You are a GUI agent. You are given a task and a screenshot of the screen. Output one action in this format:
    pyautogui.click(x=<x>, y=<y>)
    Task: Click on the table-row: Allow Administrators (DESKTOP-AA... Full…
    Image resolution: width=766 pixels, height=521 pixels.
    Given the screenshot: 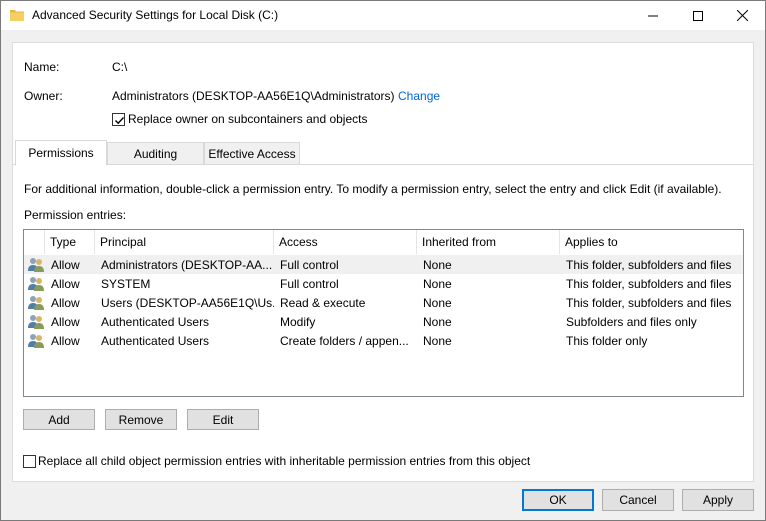 What is the action you would take?
    pyautogui.click(x=383, y=264)
    